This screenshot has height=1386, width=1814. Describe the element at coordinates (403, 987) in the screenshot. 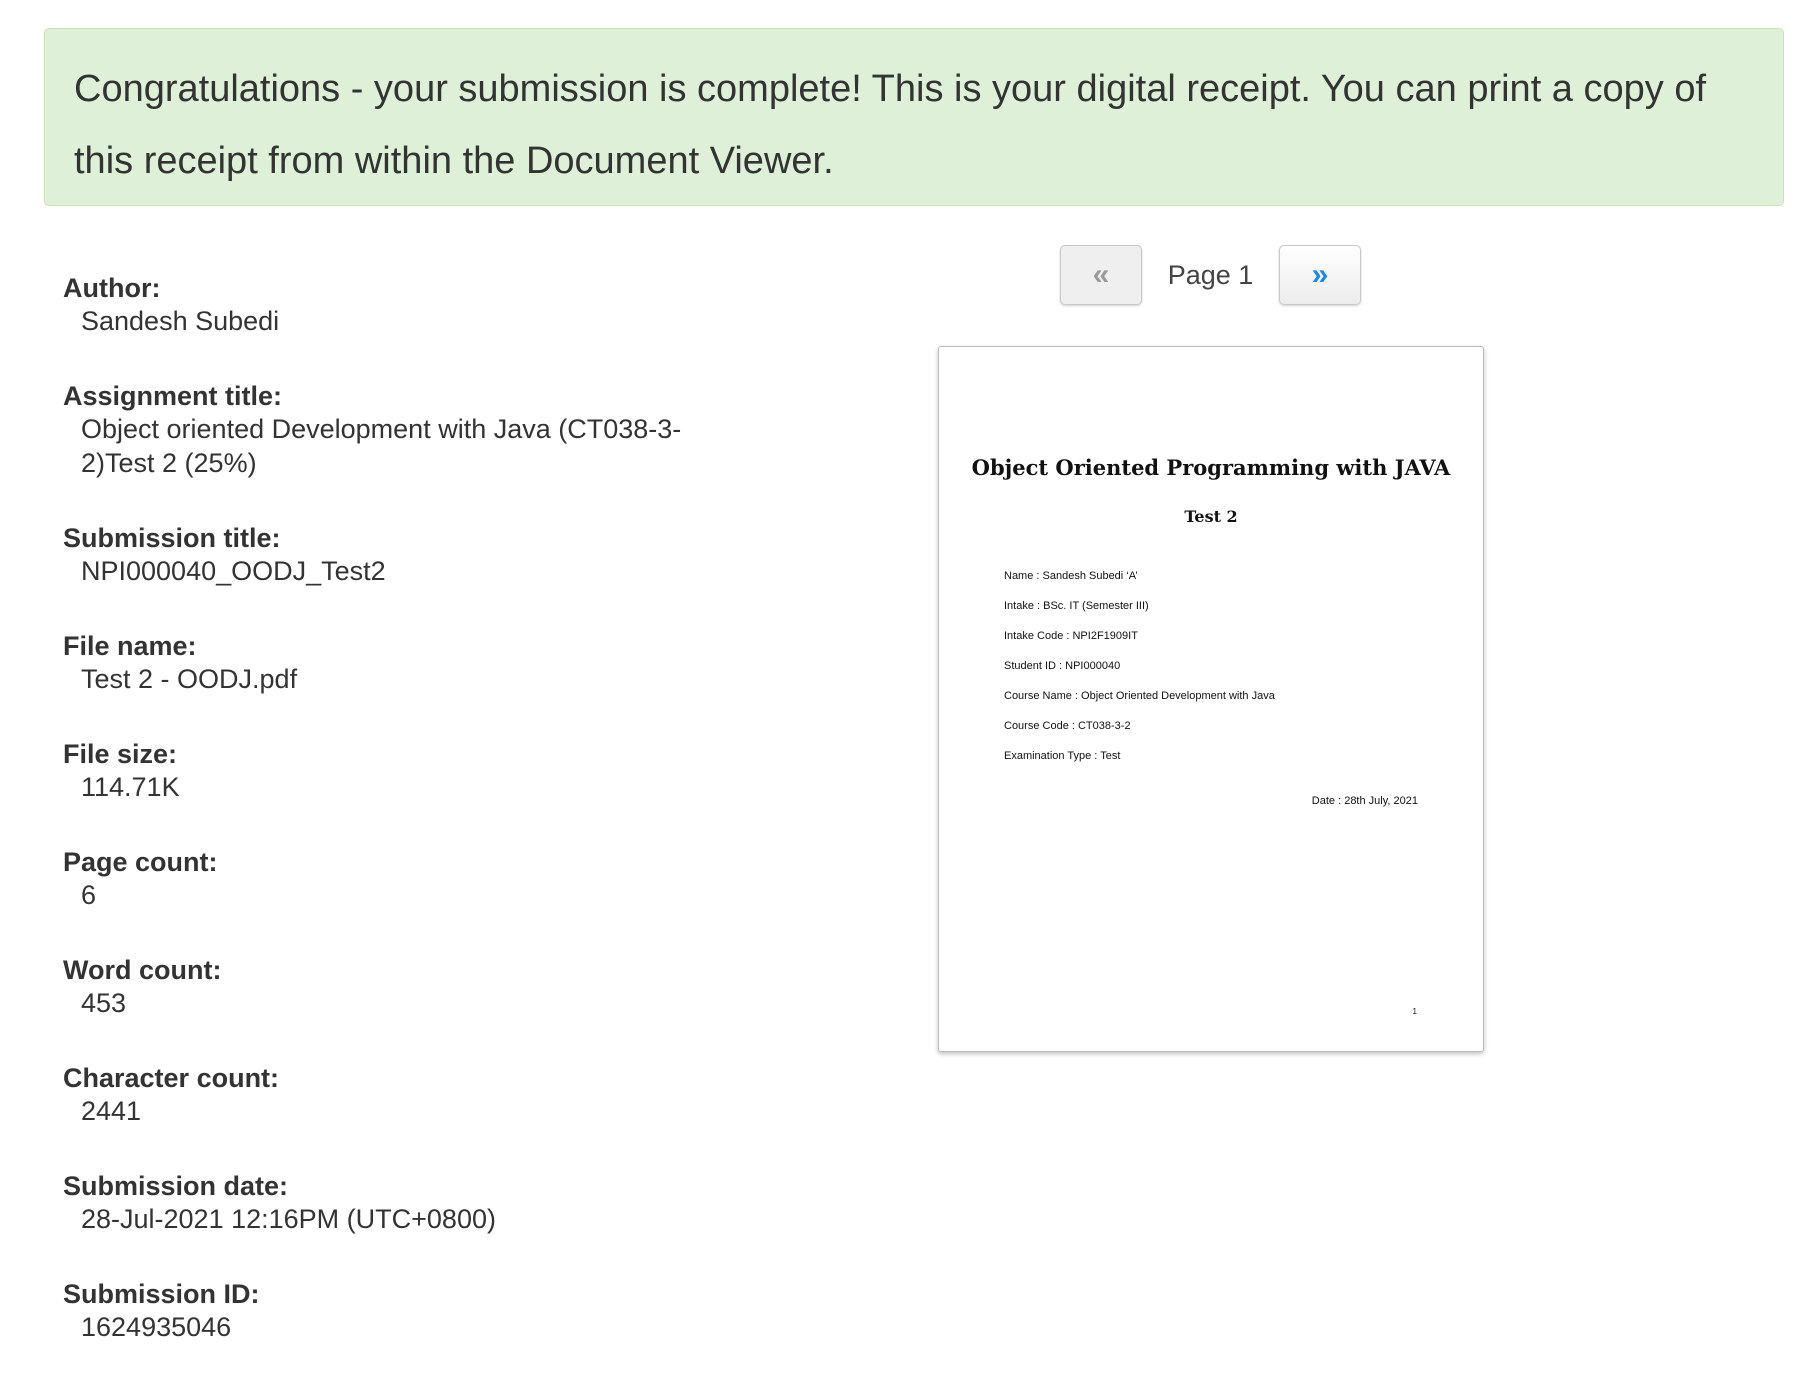

I see `detail-word-count: Word count: 453` at that location.